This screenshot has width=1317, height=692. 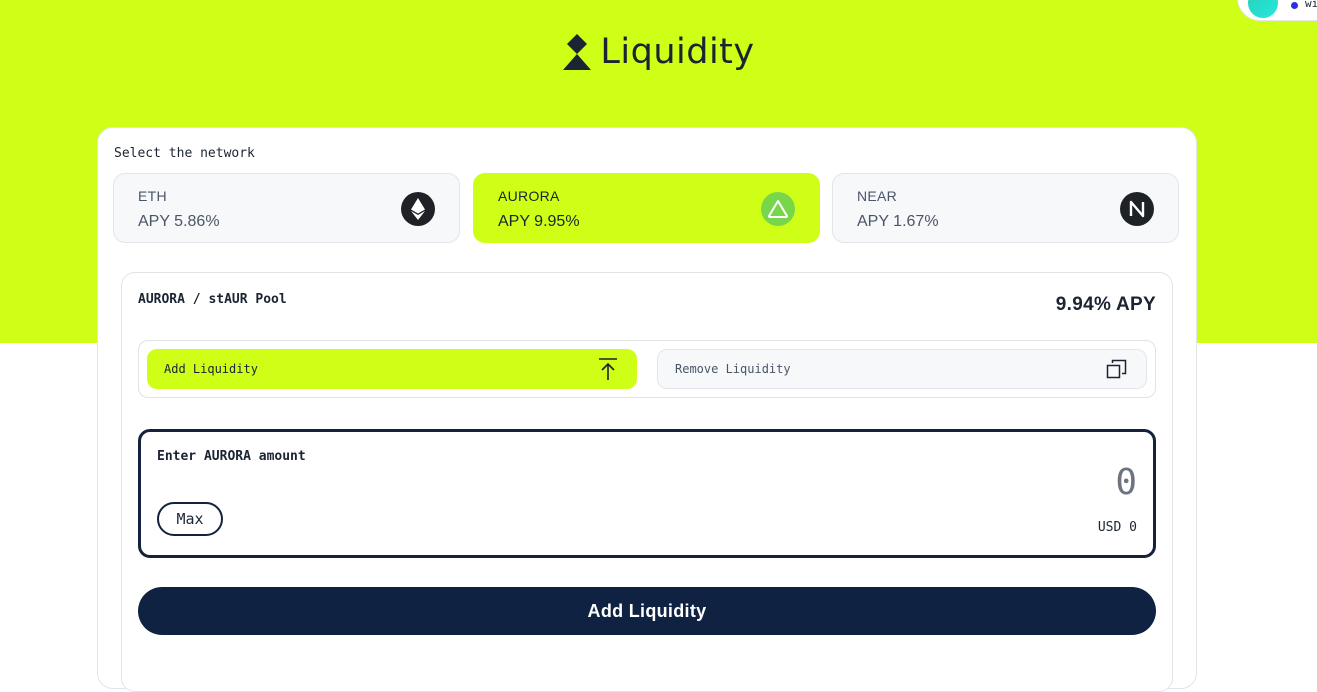 I want to click on tab-add-liquidity: Add Liquidity, so click(x=392, y=369).